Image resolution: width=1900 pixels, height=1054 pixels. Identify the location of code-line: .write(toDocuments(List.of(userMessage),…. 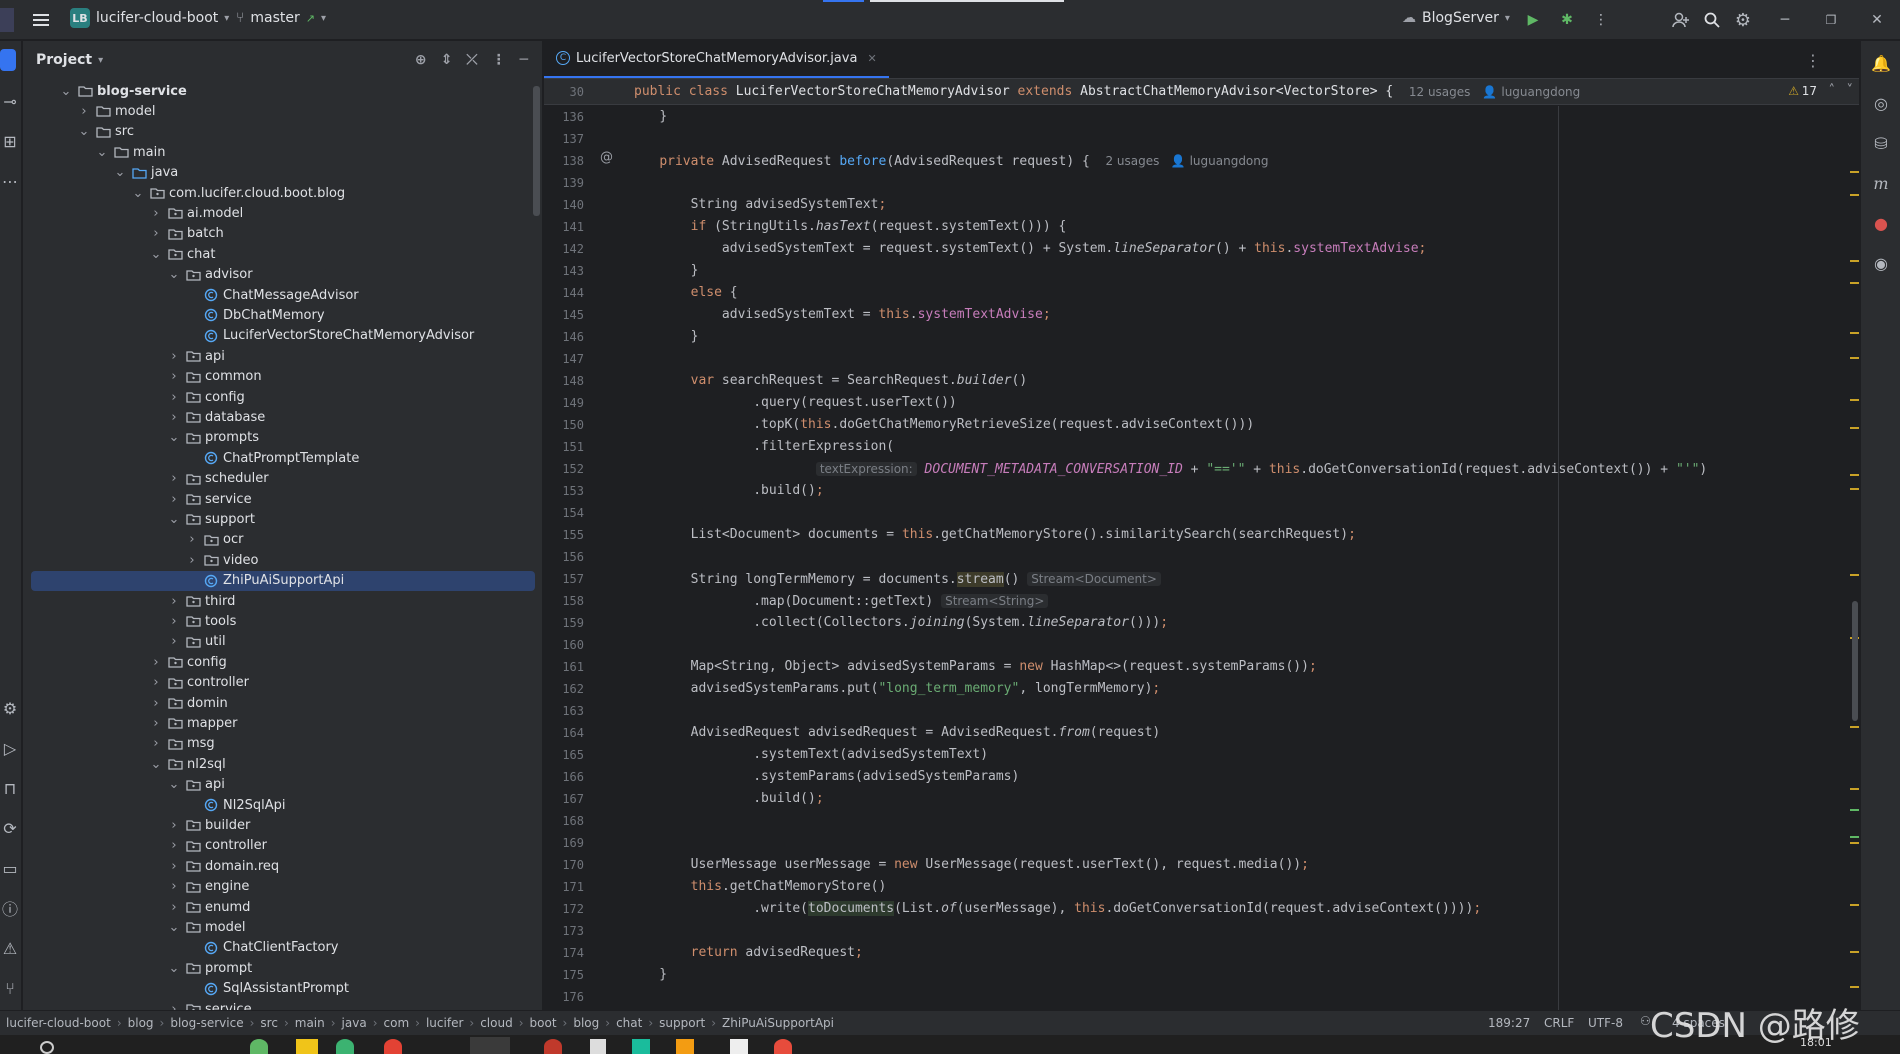
(1054, 909).